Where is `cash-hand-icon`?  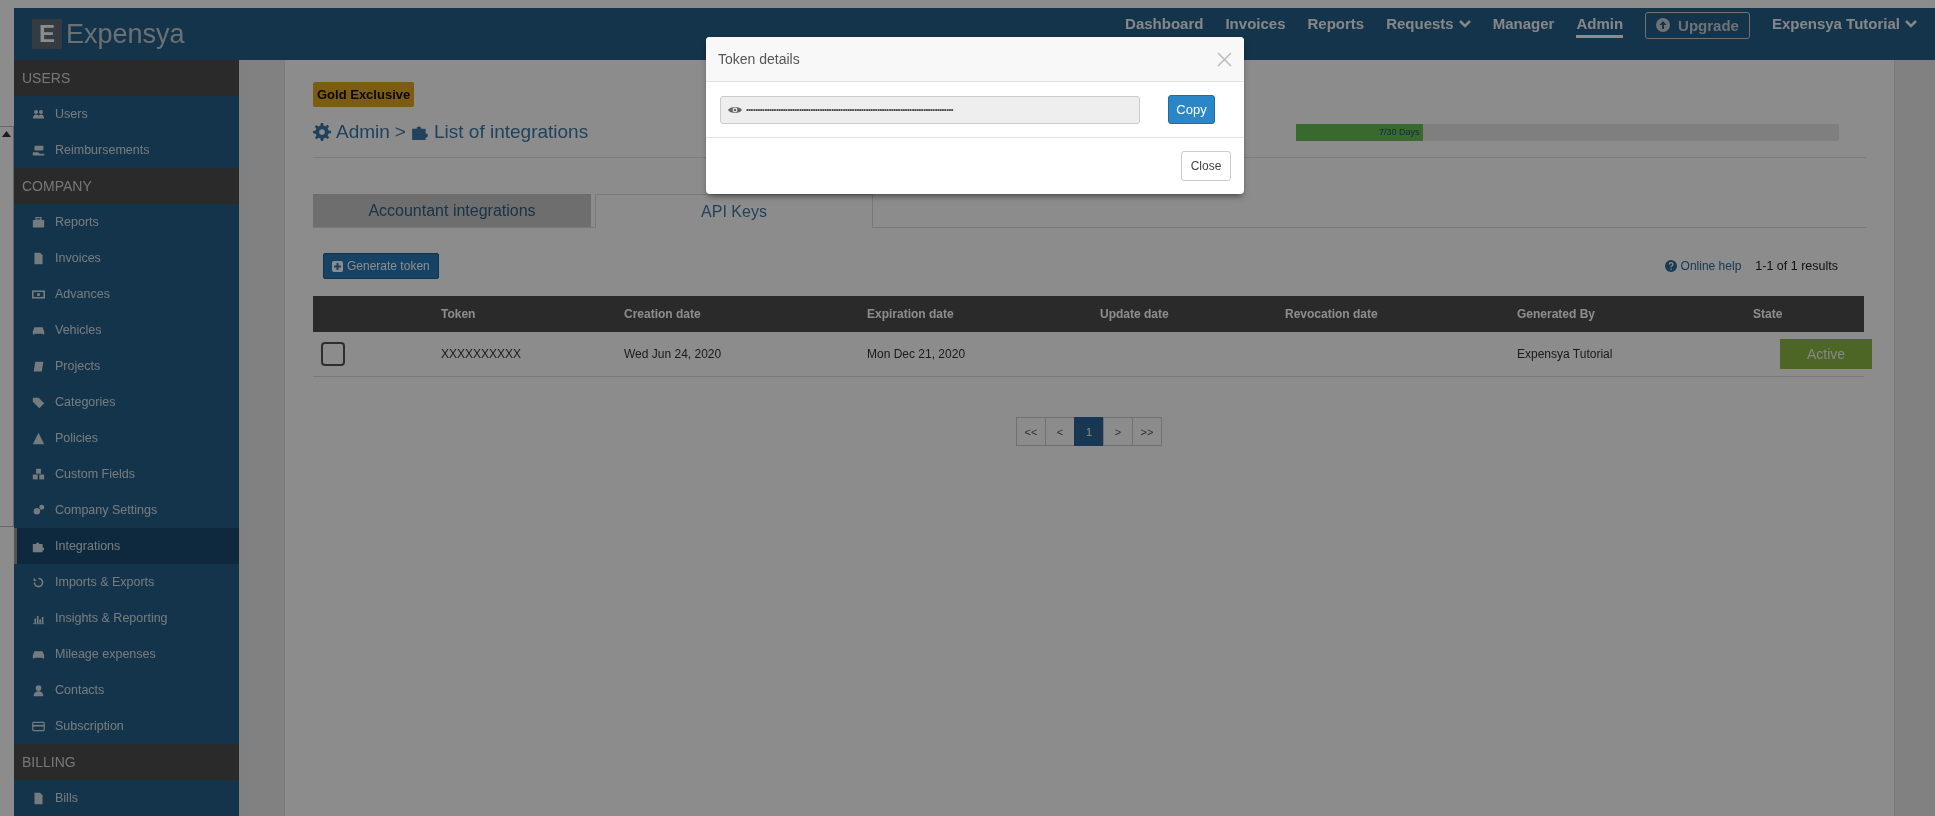 cash-hand-icon is located at coordinates (38, 150).